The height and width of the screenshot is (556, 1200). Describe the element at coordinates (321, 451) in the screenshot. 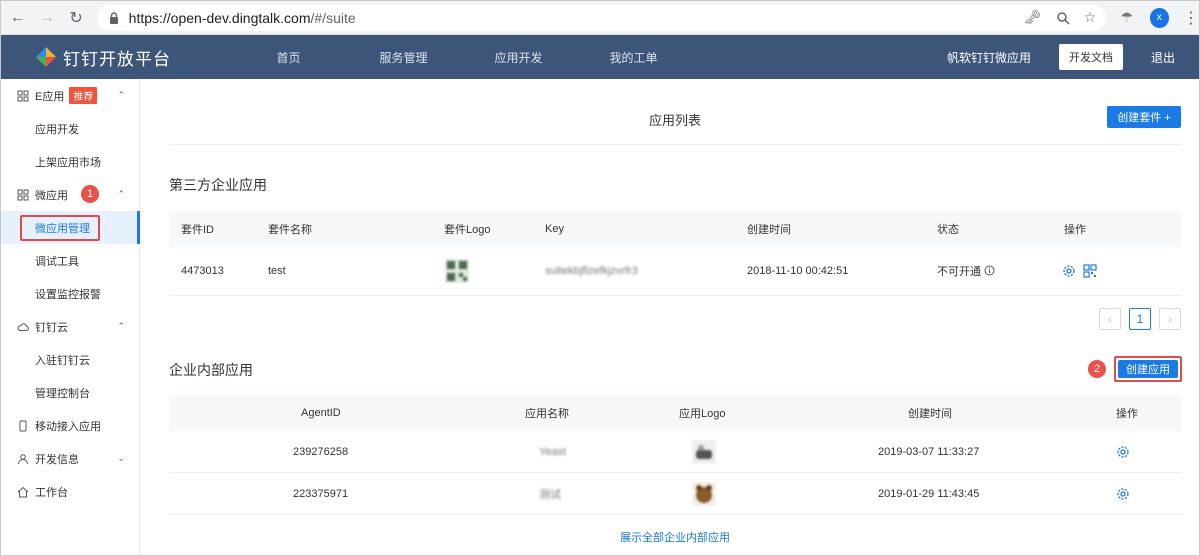

I see `agent-id: 239276258` at that location.